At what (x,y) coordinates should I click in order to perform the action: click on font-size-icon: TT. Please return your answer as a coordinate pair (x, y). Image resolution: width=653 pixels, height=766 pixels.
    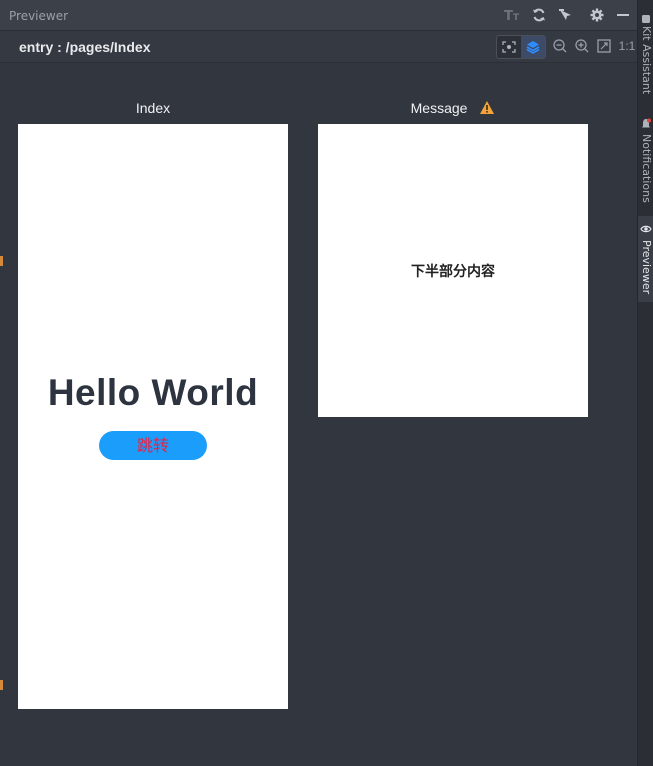
    Looking at the image, I should click on (513, 15).